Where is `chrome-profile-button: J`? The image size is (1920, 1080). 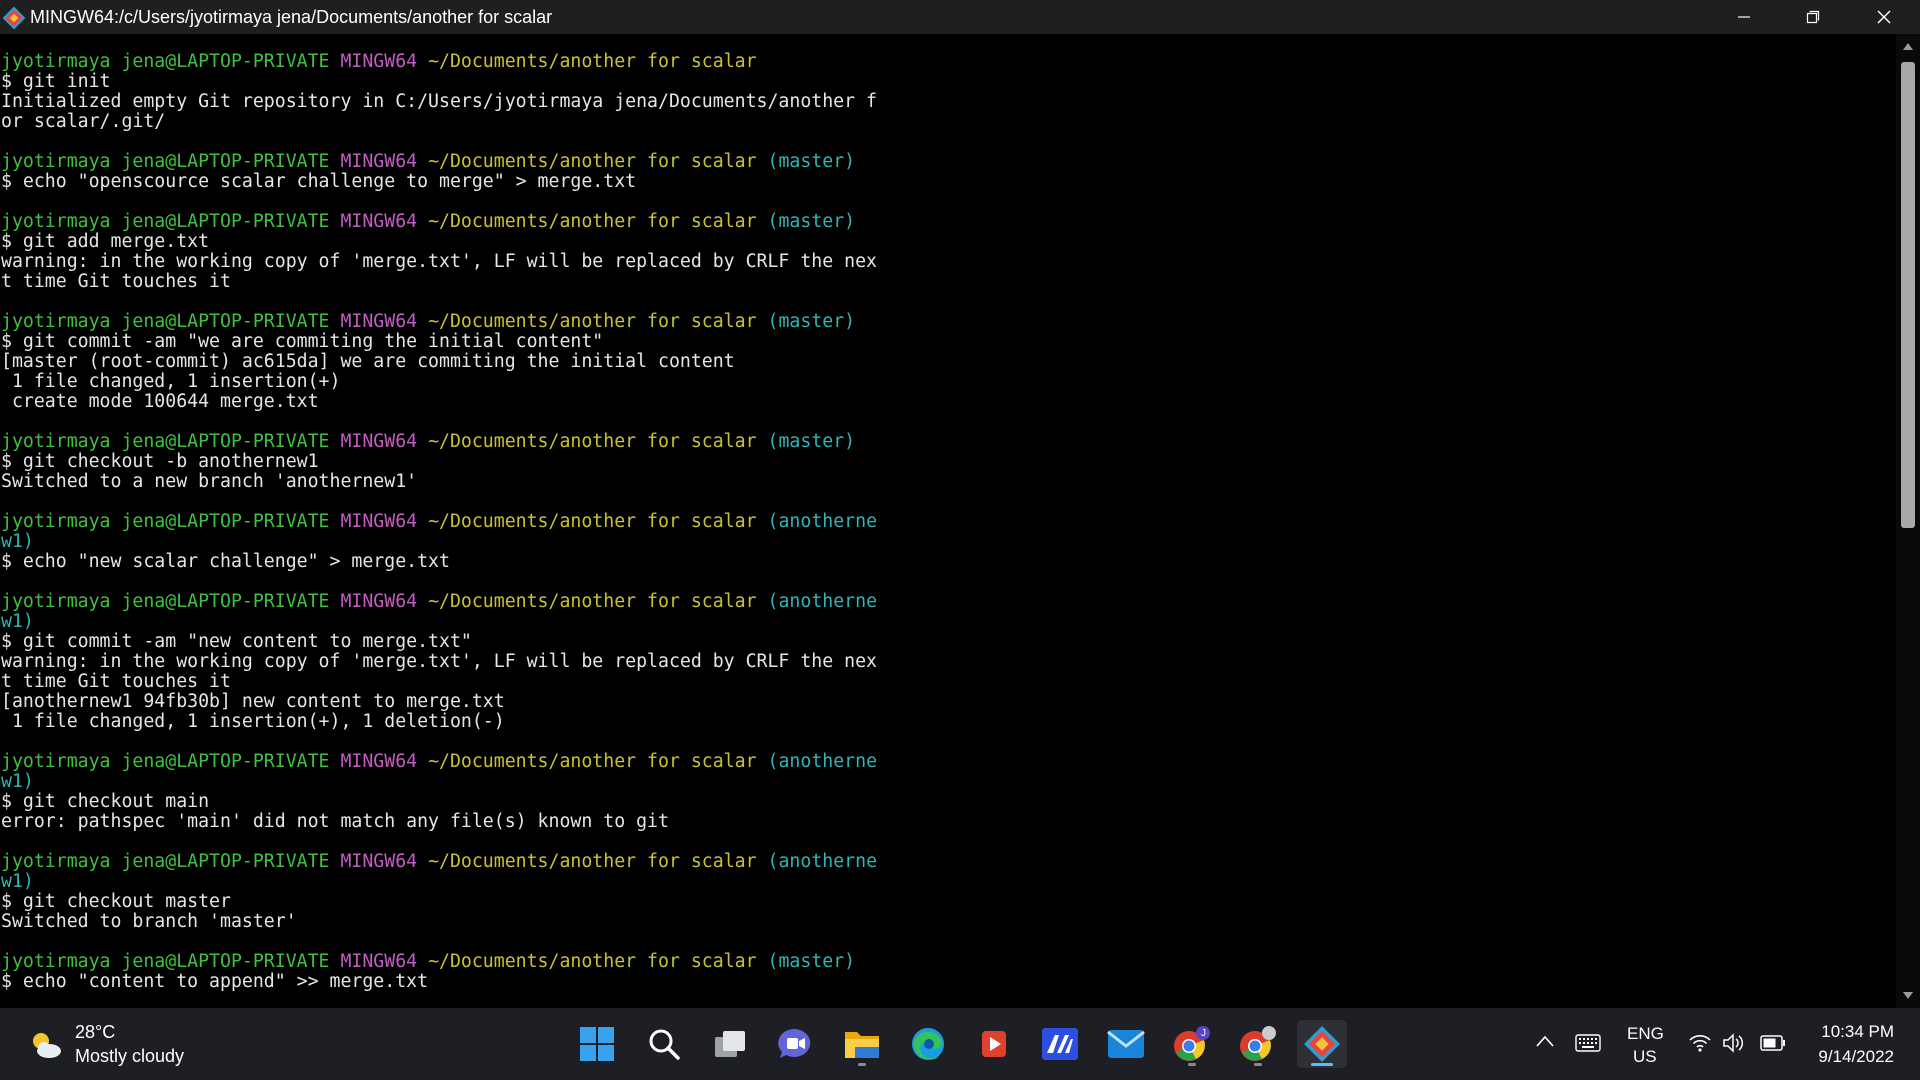
chrome-profile-button: J is located at coordinates (1192, 1044).